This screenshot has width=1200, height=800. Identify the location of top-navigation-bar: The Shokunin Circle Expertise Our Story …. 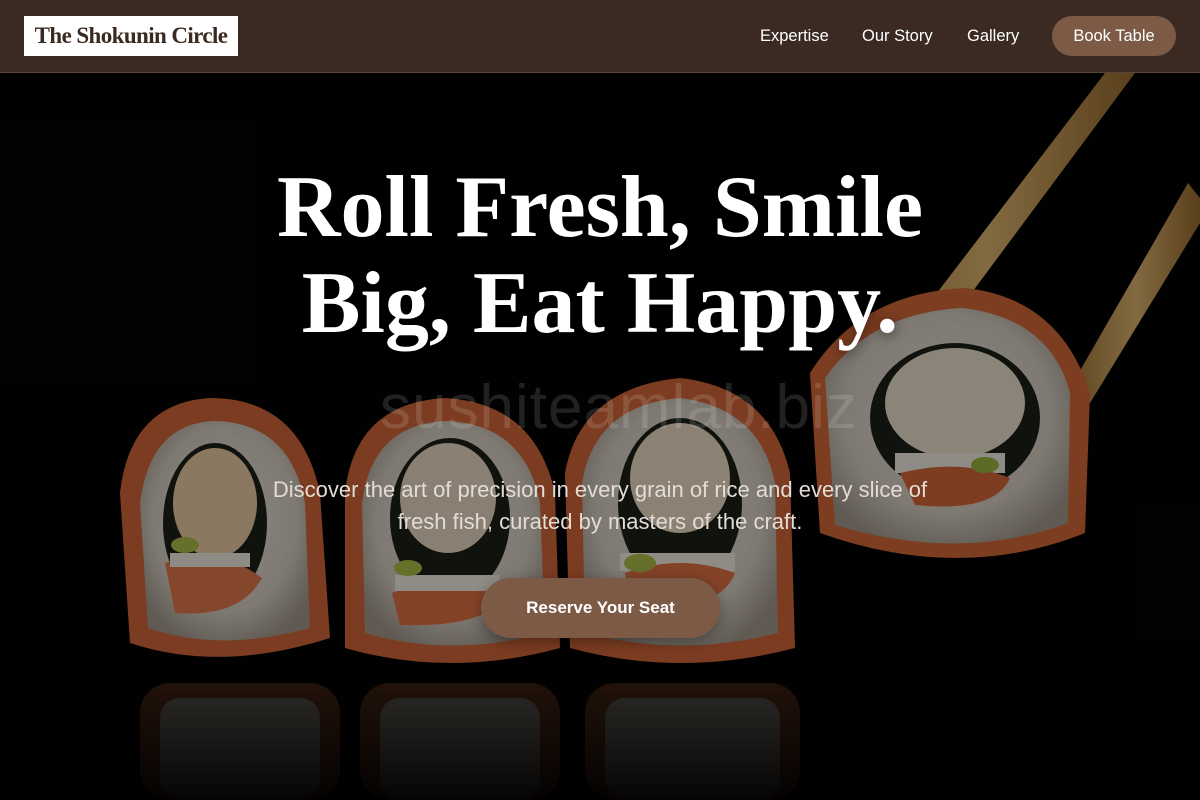
(600, 36).